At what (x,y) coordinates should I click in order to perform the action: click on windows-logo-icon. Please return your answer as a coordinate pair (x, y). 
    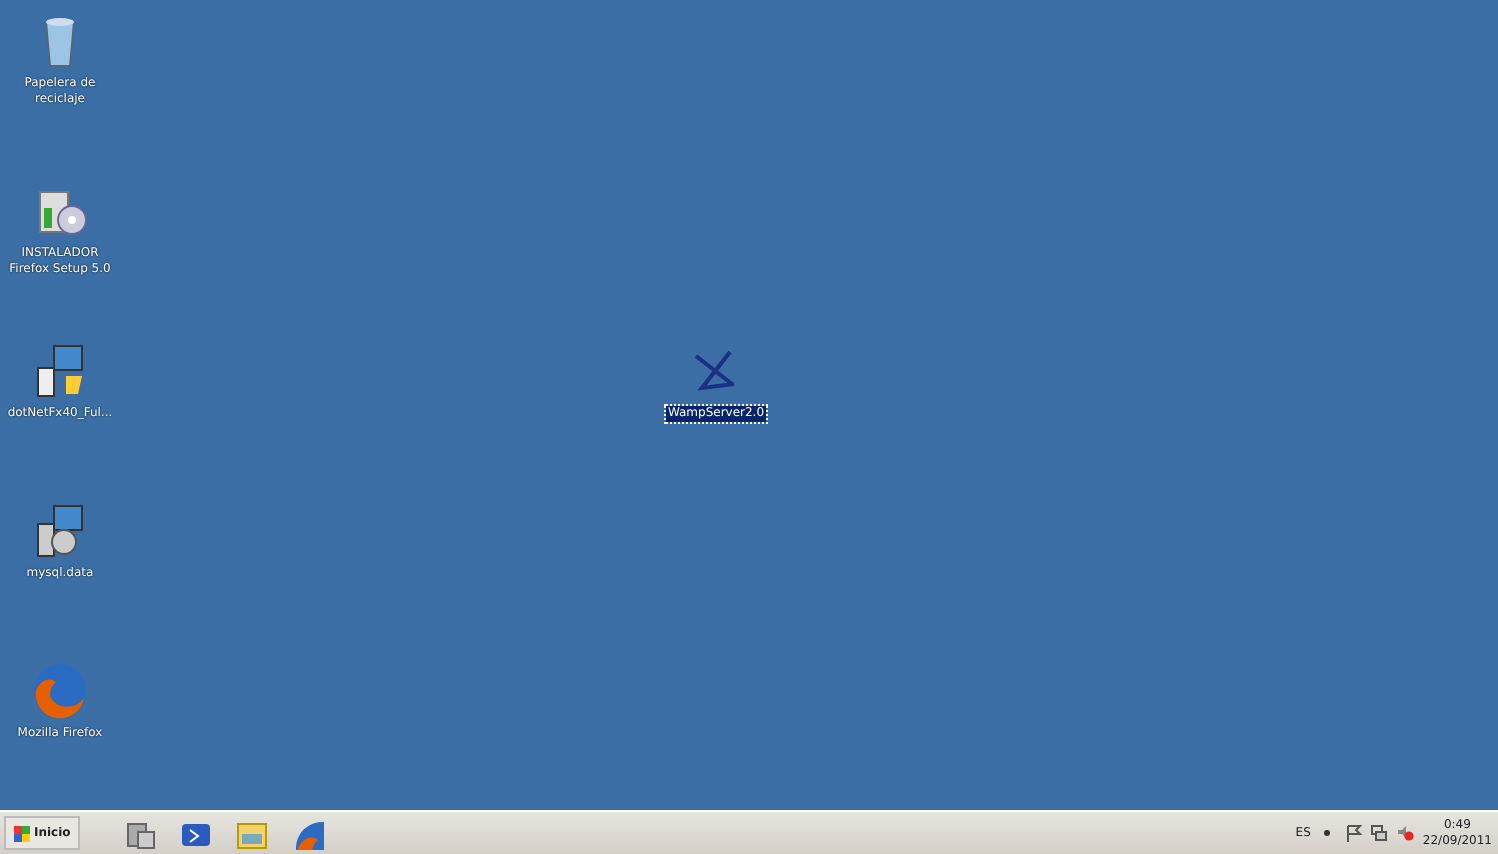
    Looking at the image, I should click on (22, 833).